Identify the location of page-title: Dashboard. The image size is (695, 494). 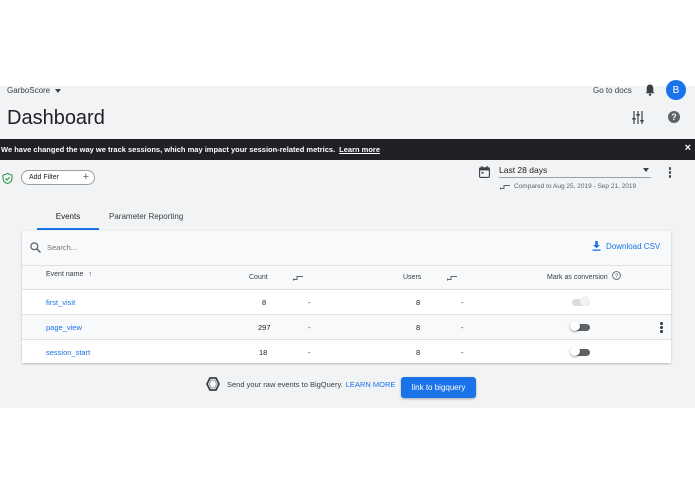
(56, 118).